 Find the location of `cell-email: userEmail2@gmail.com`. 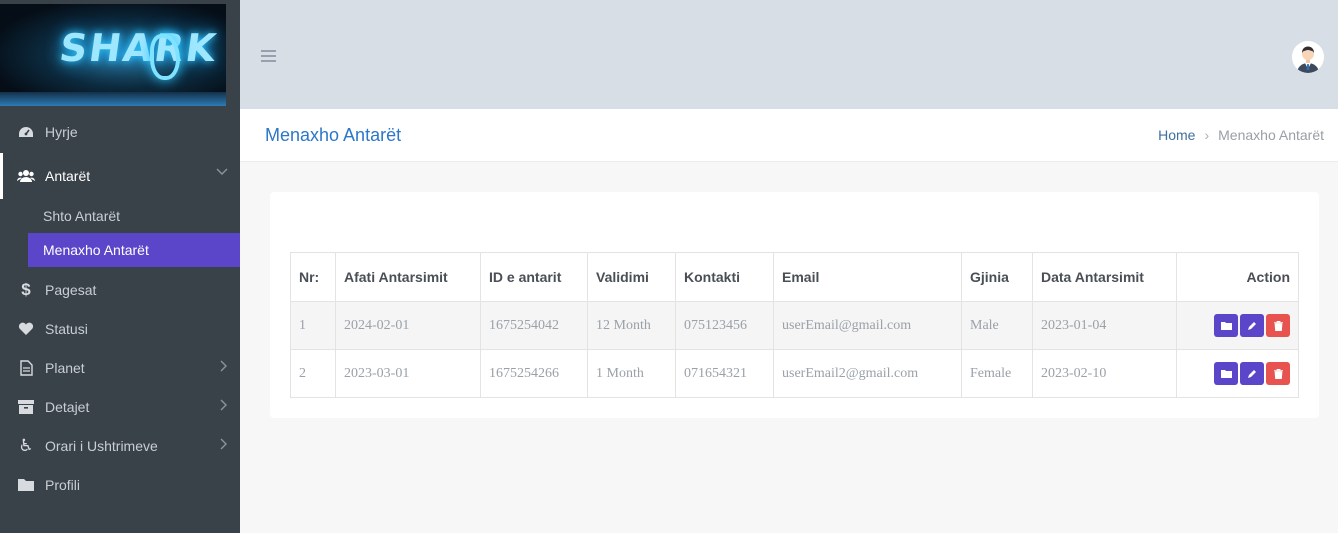

cell-email: userEmail2@gmail.com is located at coordinates (867, 373).